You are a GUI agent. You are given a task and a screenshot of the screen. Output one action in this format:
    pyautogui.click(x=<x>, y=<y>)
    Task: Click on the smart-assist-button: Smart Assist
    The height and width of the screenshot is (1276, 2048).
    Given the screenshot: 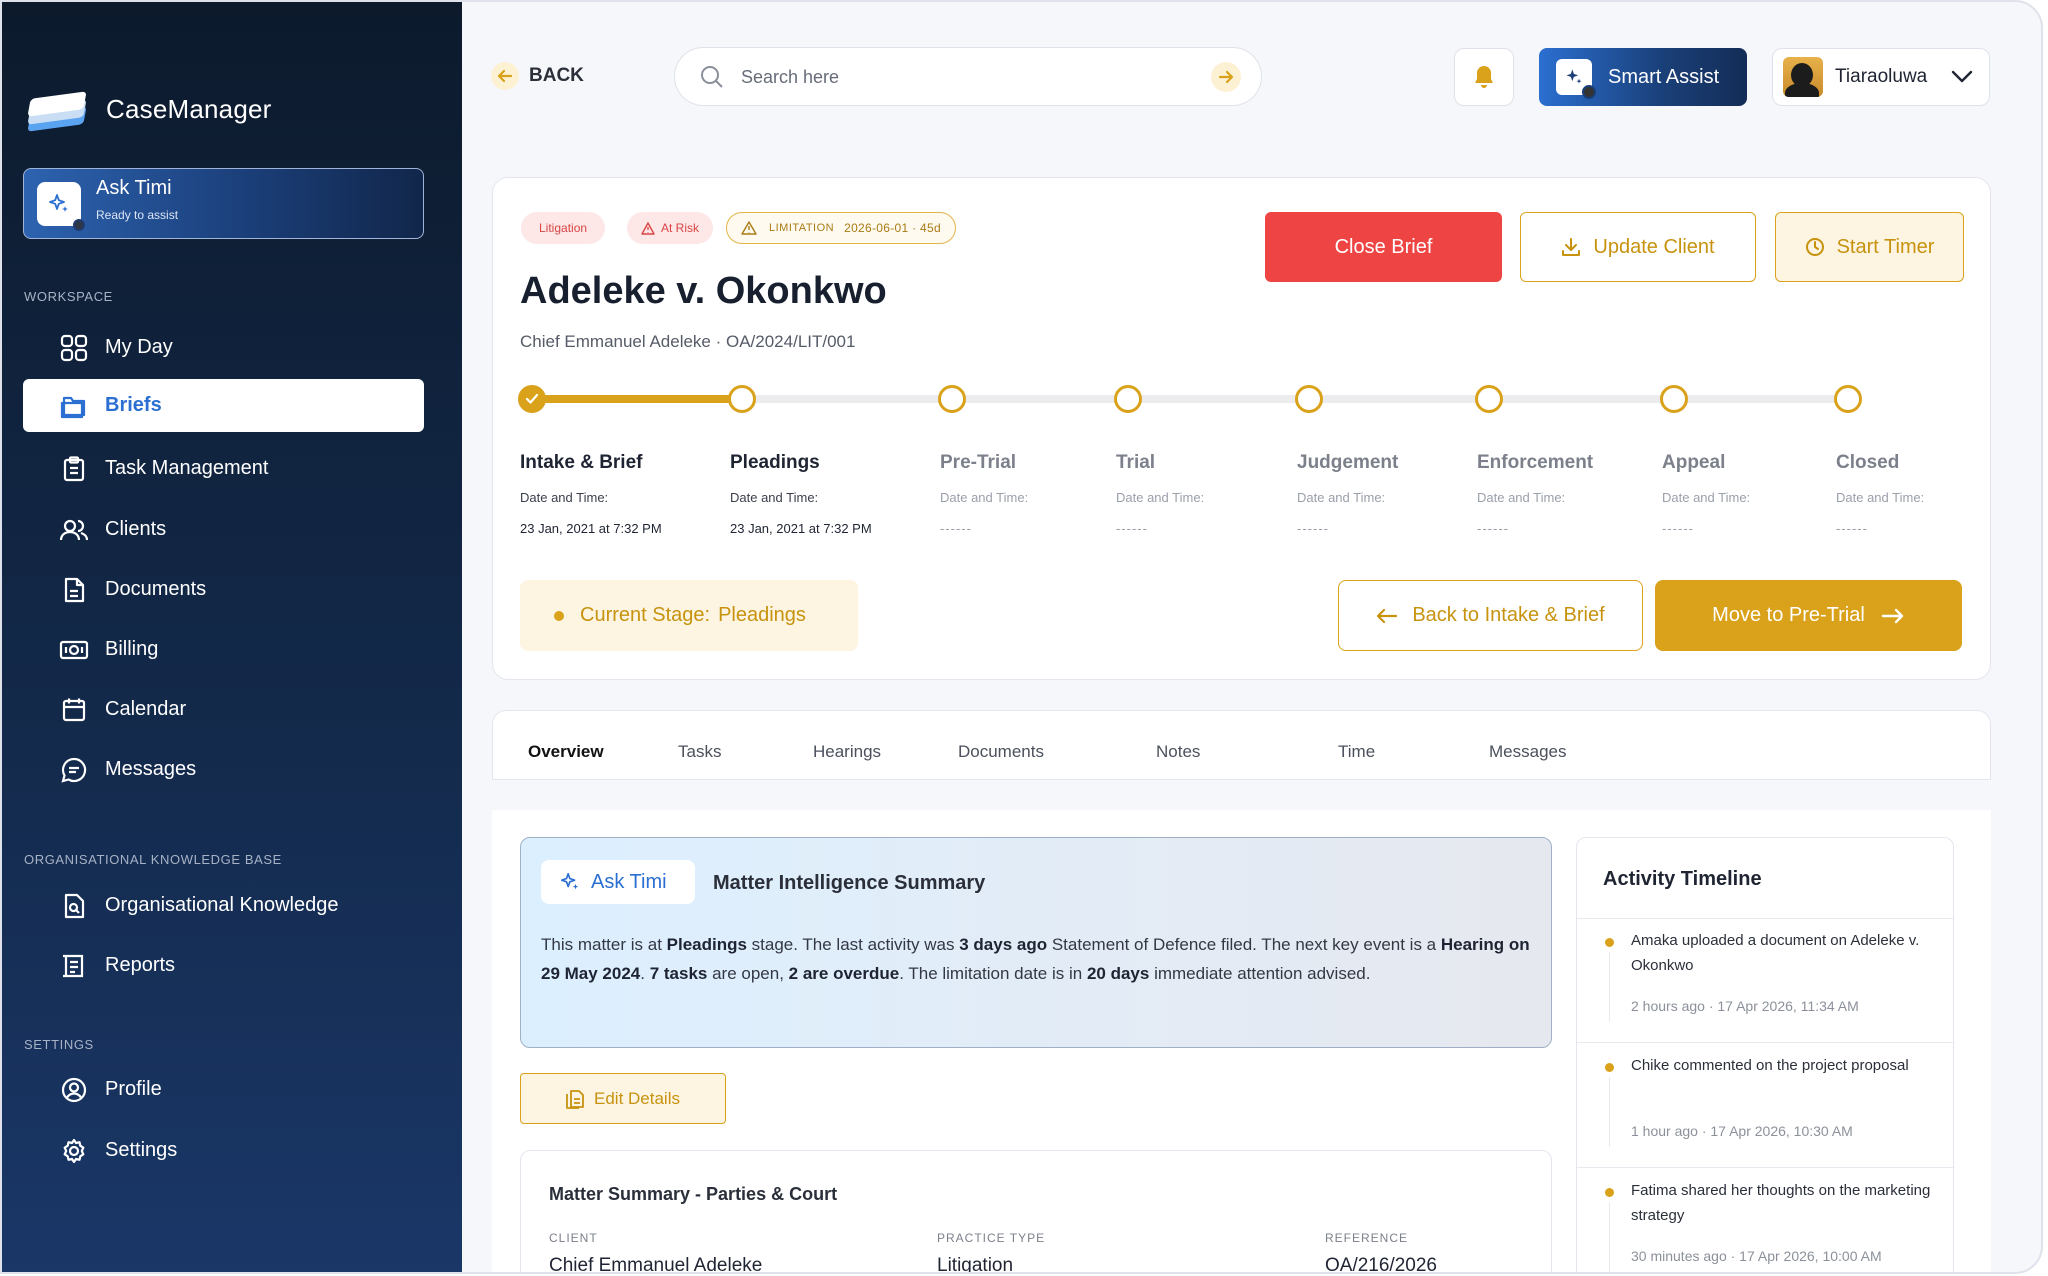 What is the action you would take?
    pyautogui.click(x=1643, y=77)
    